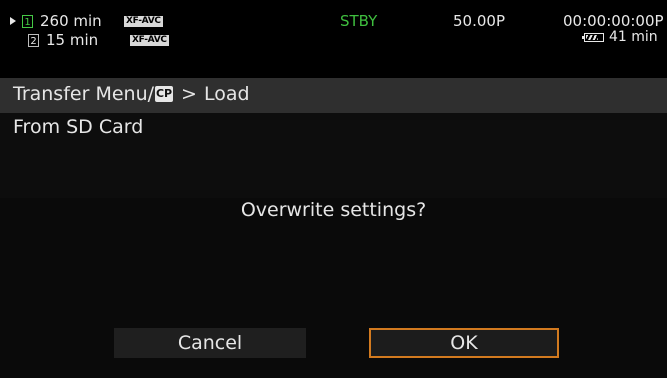  What do you see at coordinates (84, 94) in the screenshot?
I see `menu-title-prefix: Transfer Menu/` at bounding box center [84, 94].